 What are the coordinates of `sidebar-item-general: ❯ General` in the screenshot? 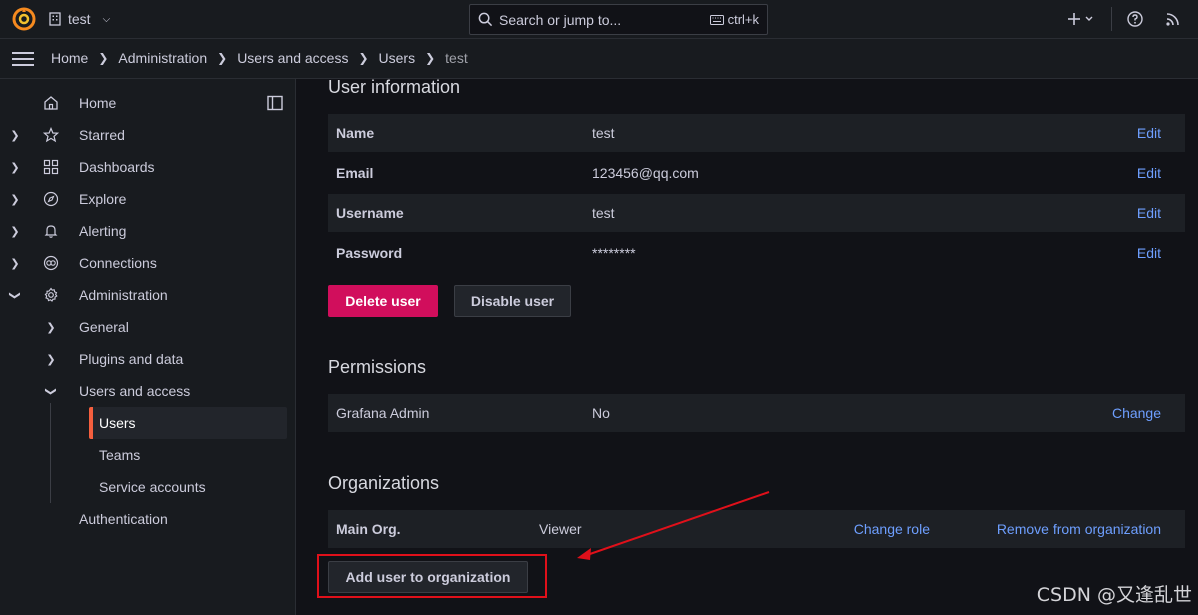 It's located at (148, 327).